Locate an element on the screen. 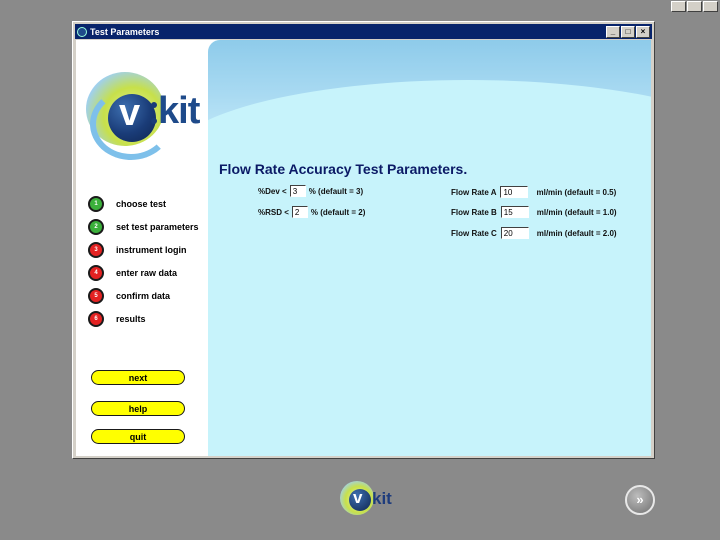 The image size is (720, 540). desktop-window-controls is located at coordinates (694, 6).